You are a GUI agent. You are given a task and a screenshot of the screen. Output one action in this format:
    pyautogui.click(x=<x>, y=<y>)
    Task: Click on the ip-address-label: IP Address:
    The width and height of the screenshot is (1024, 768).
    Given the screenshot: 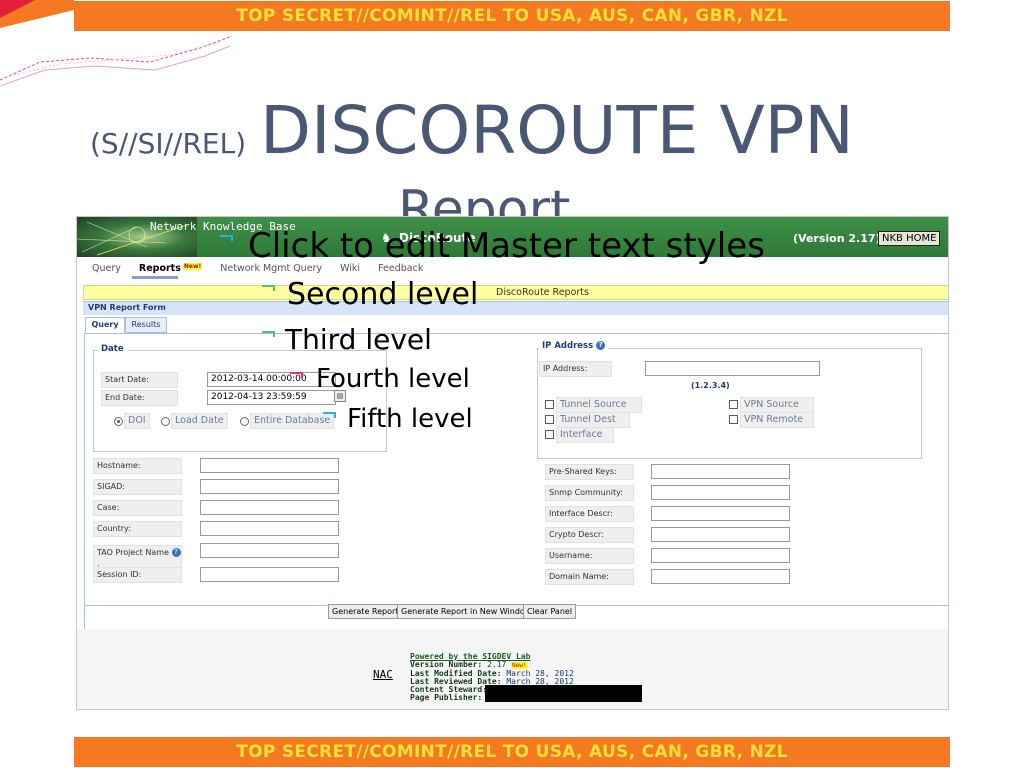 What is the action you would take?
    pyautogui.click(x=575, y=369)
    